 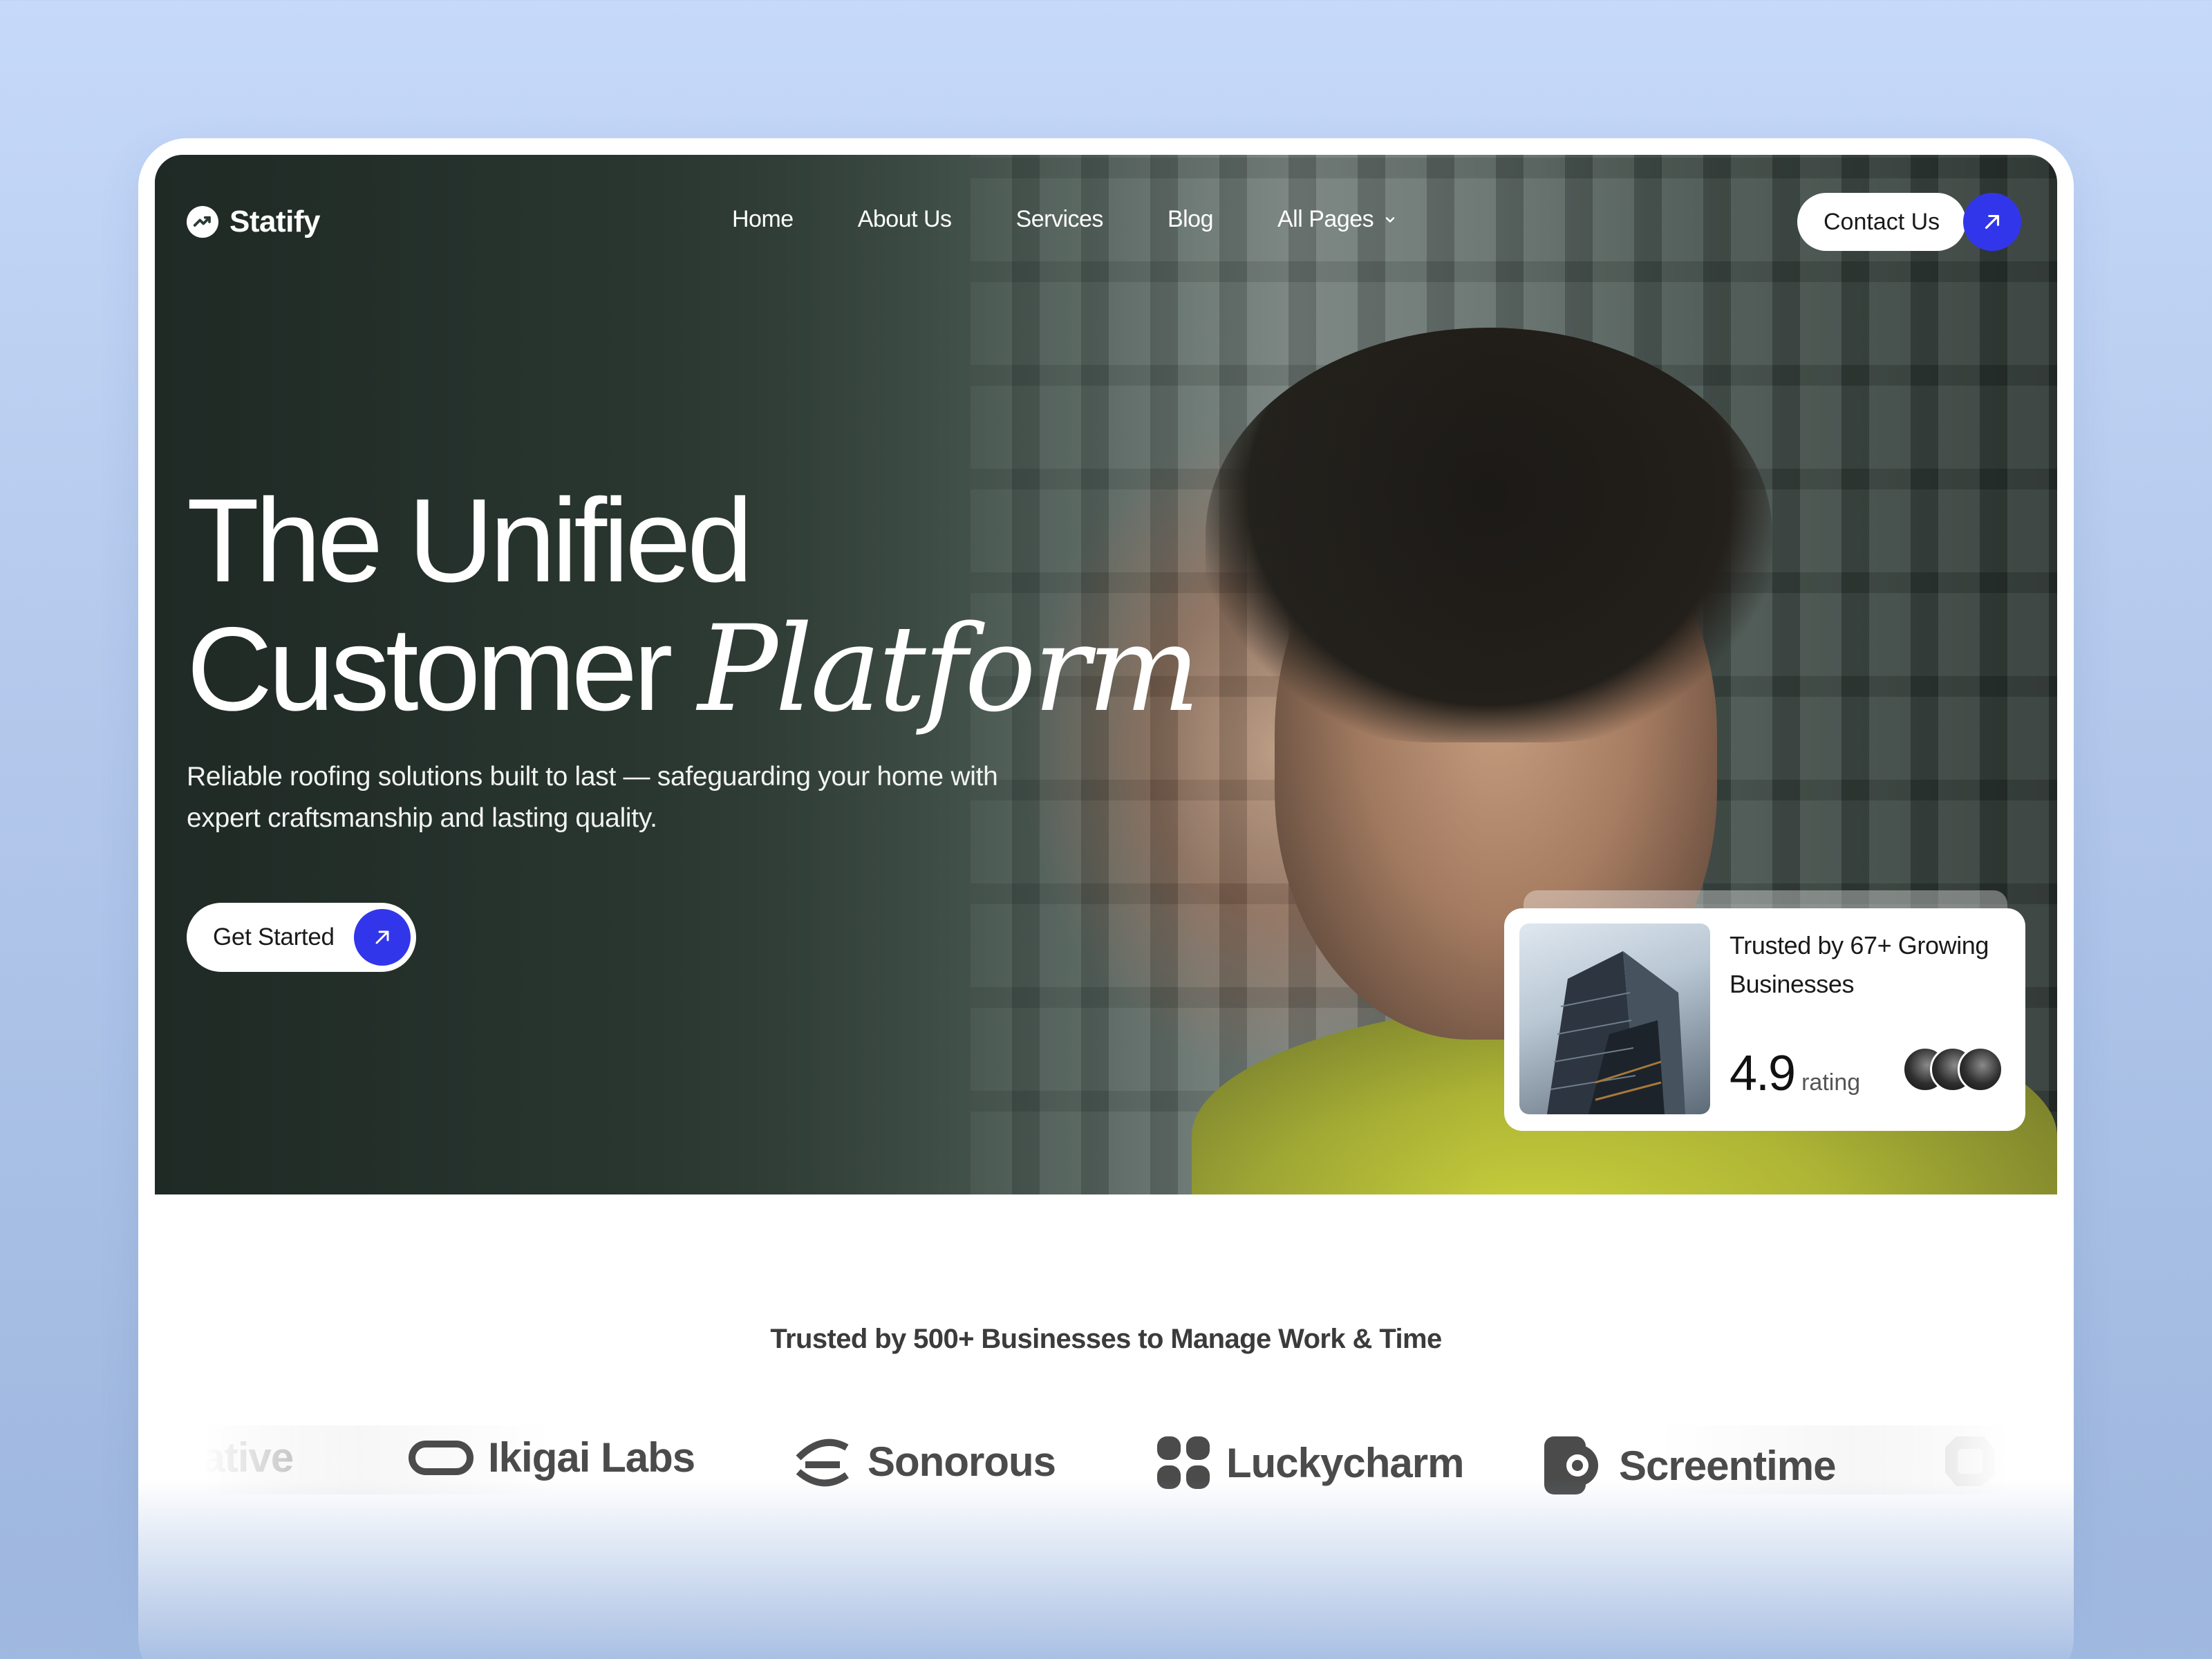 What do you see at coordinates (1060, 219) in the screenshot?
I see `nav-link-services: Services` at bounding box center [1060, 219].